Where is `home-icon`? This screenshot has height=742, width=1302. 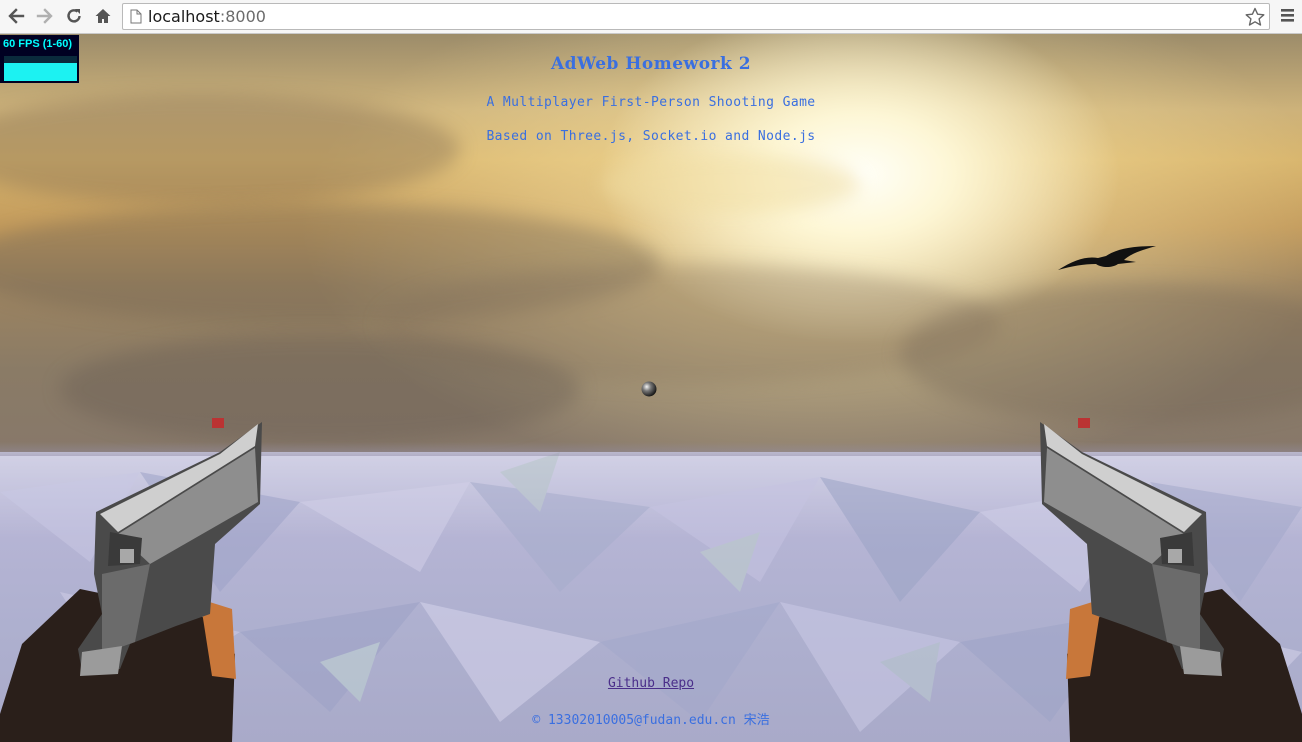
home-icon is located at coordinates (103, 16).